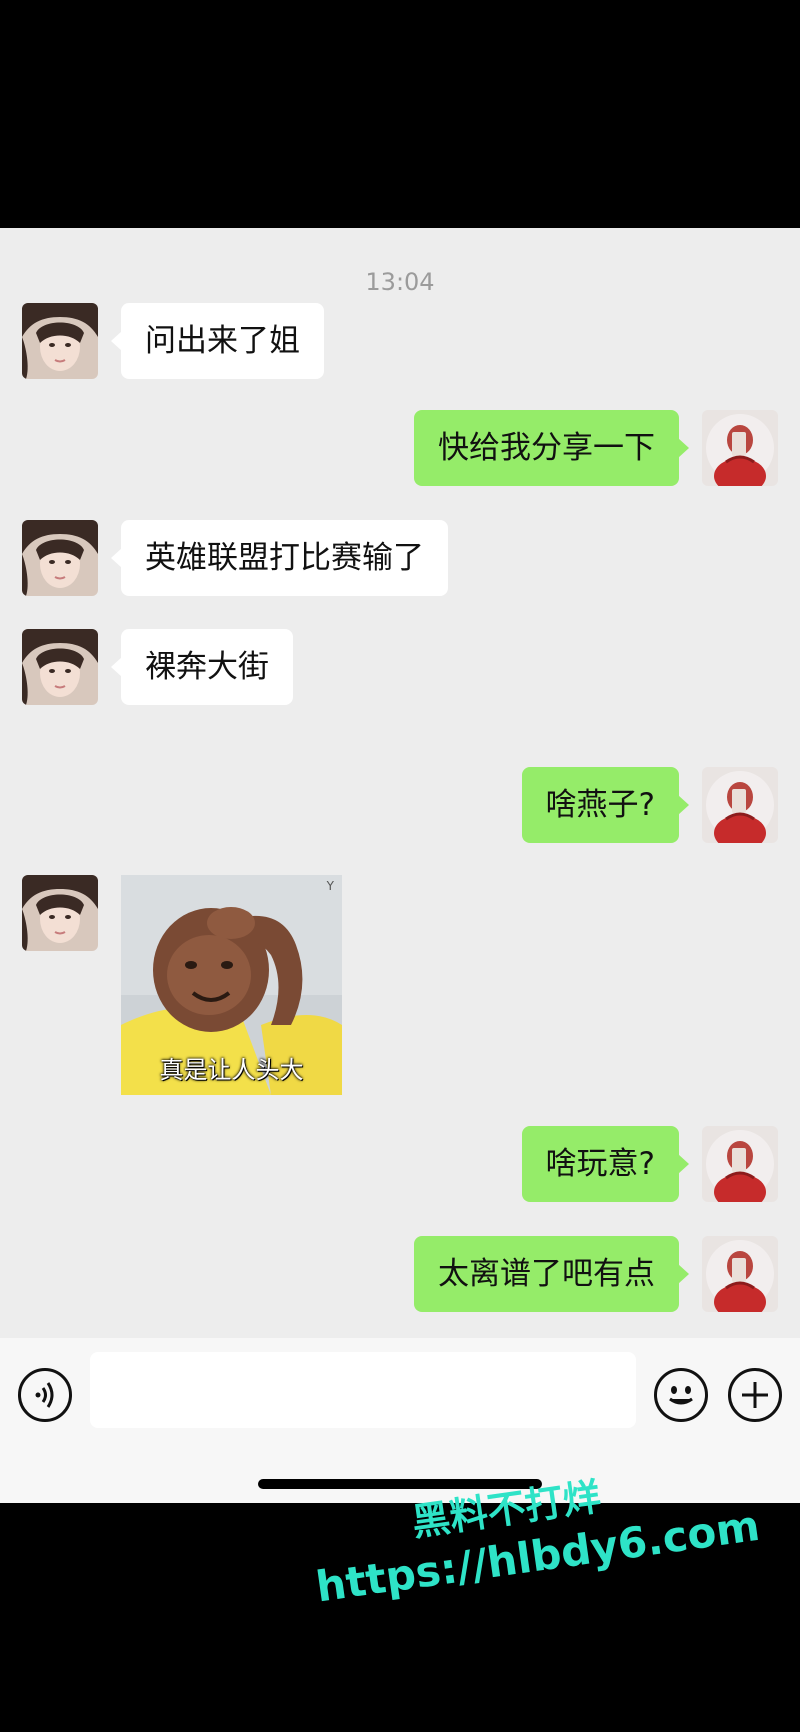  I want to click on sticker-caption: 真是让人头大, so click(231, 1070).